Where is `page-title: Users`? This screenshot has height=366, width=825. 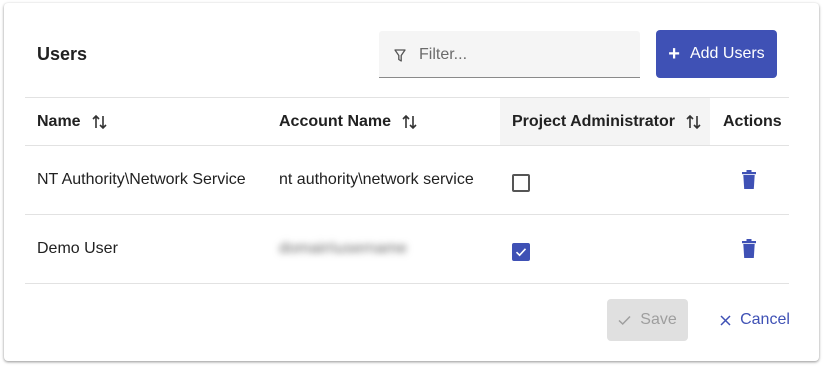
page-title: Users is located at coordinates (62, 54).